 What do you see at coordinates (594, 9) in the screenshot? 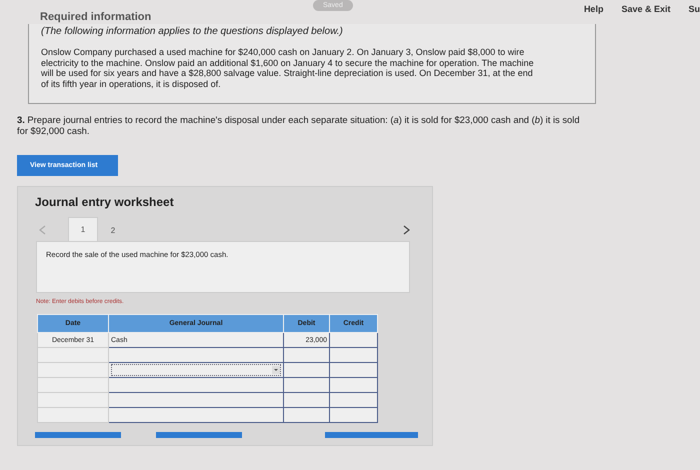
I see `header-link: Help` at bounding box center [594, 9].